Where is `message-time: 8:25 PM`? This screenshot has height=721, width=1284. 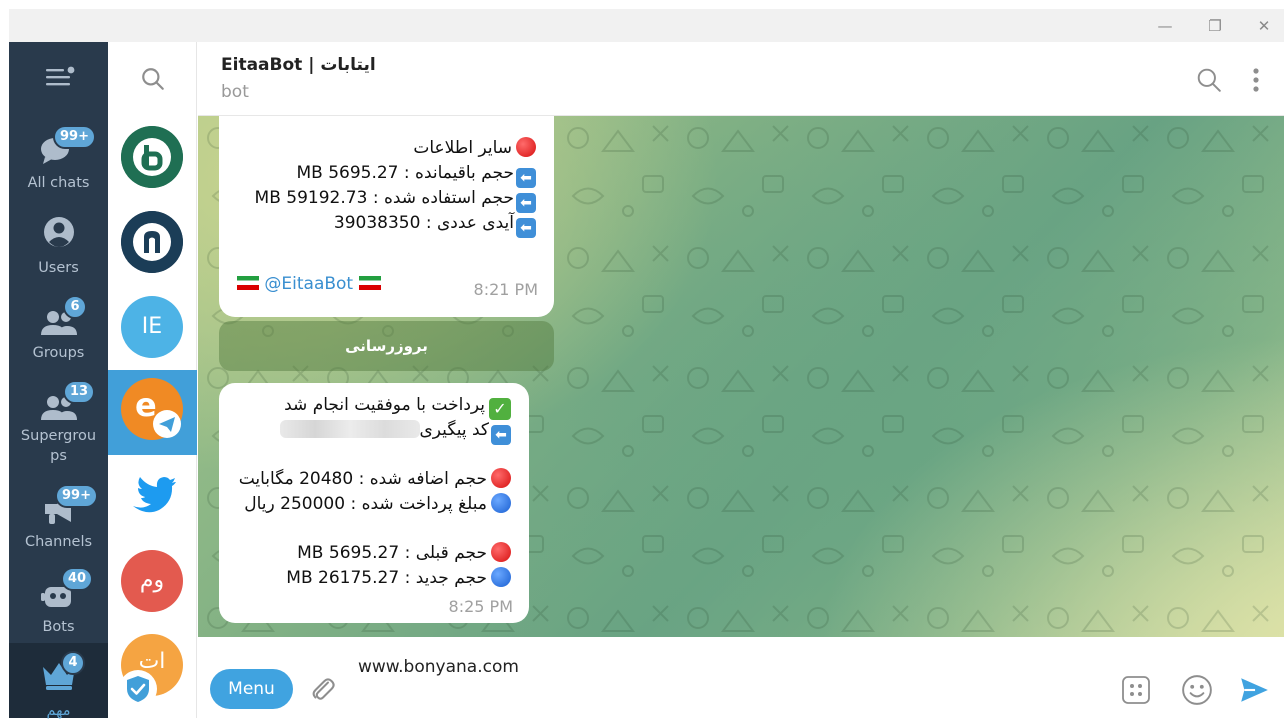 message-time: 8:25 PM is located at coordinates (480, 606).